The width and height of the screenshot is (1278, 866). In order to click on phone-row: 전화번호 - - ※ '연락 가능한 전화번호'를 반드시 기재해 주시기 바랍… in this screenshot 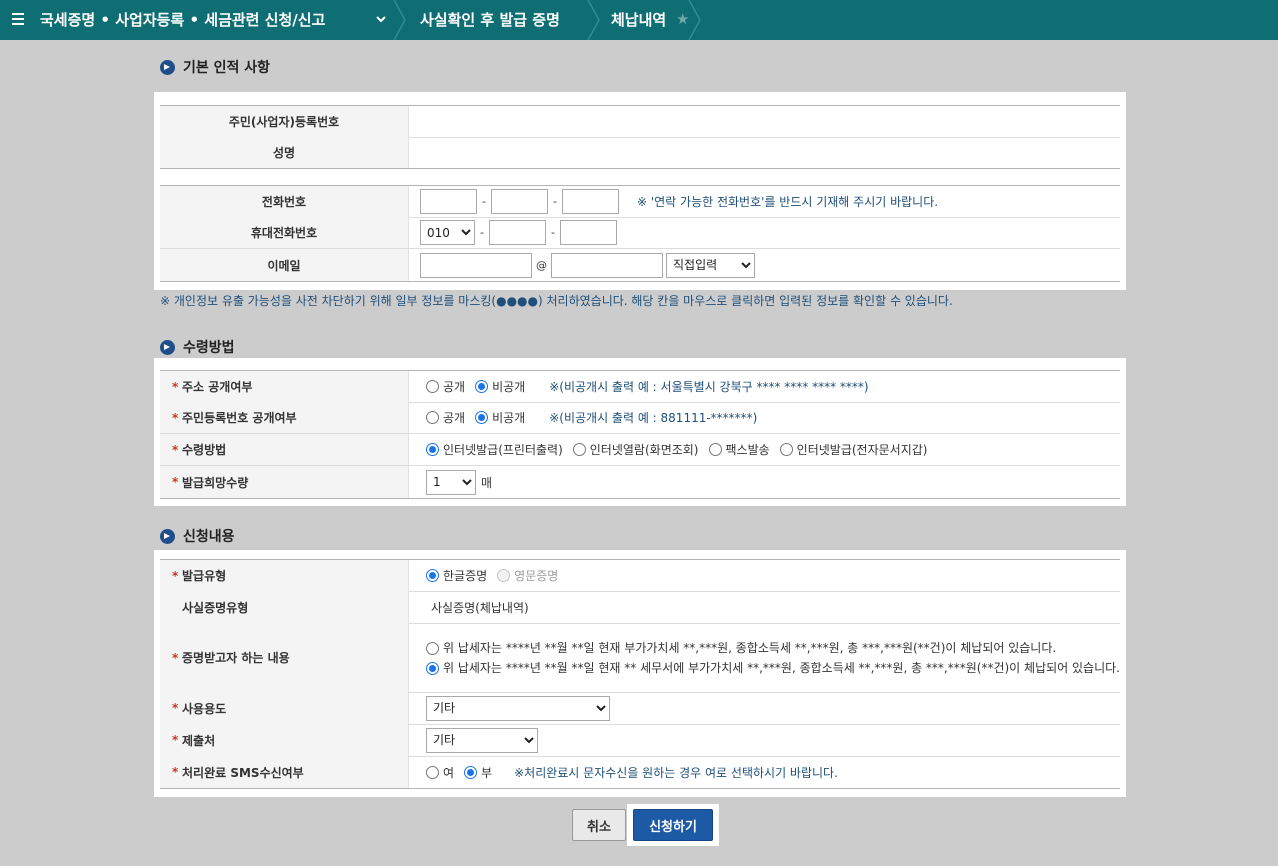, I will do `click(640, 201)`.